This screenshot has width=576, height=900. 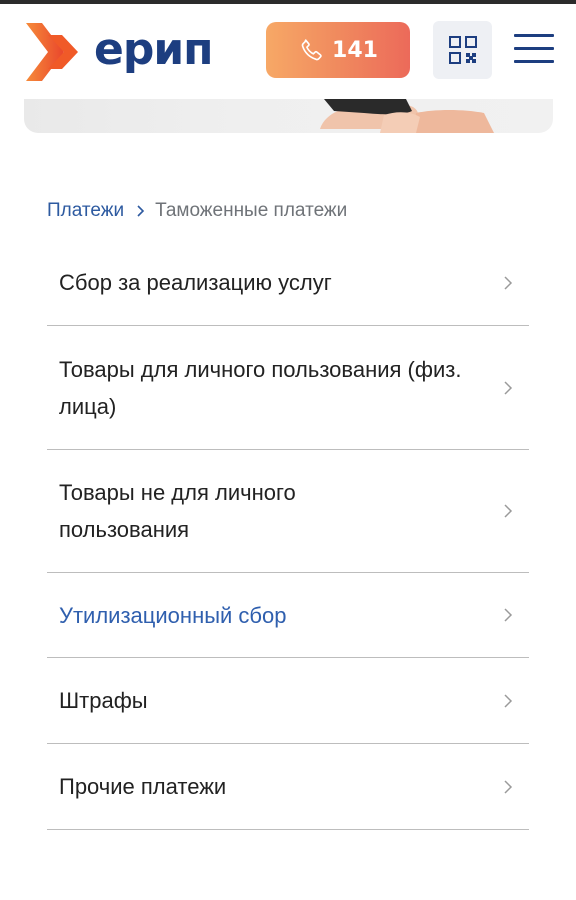 I want to click on breadcrumb-current: Таможенные платежи, so click(x=251, y=210).